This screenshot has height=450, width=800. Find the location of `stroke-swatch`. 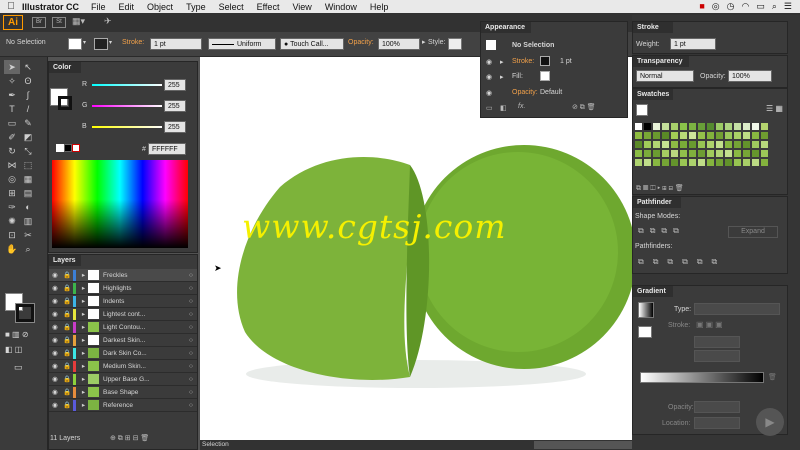

stroke-swatch is located at coordinates (101, 44).